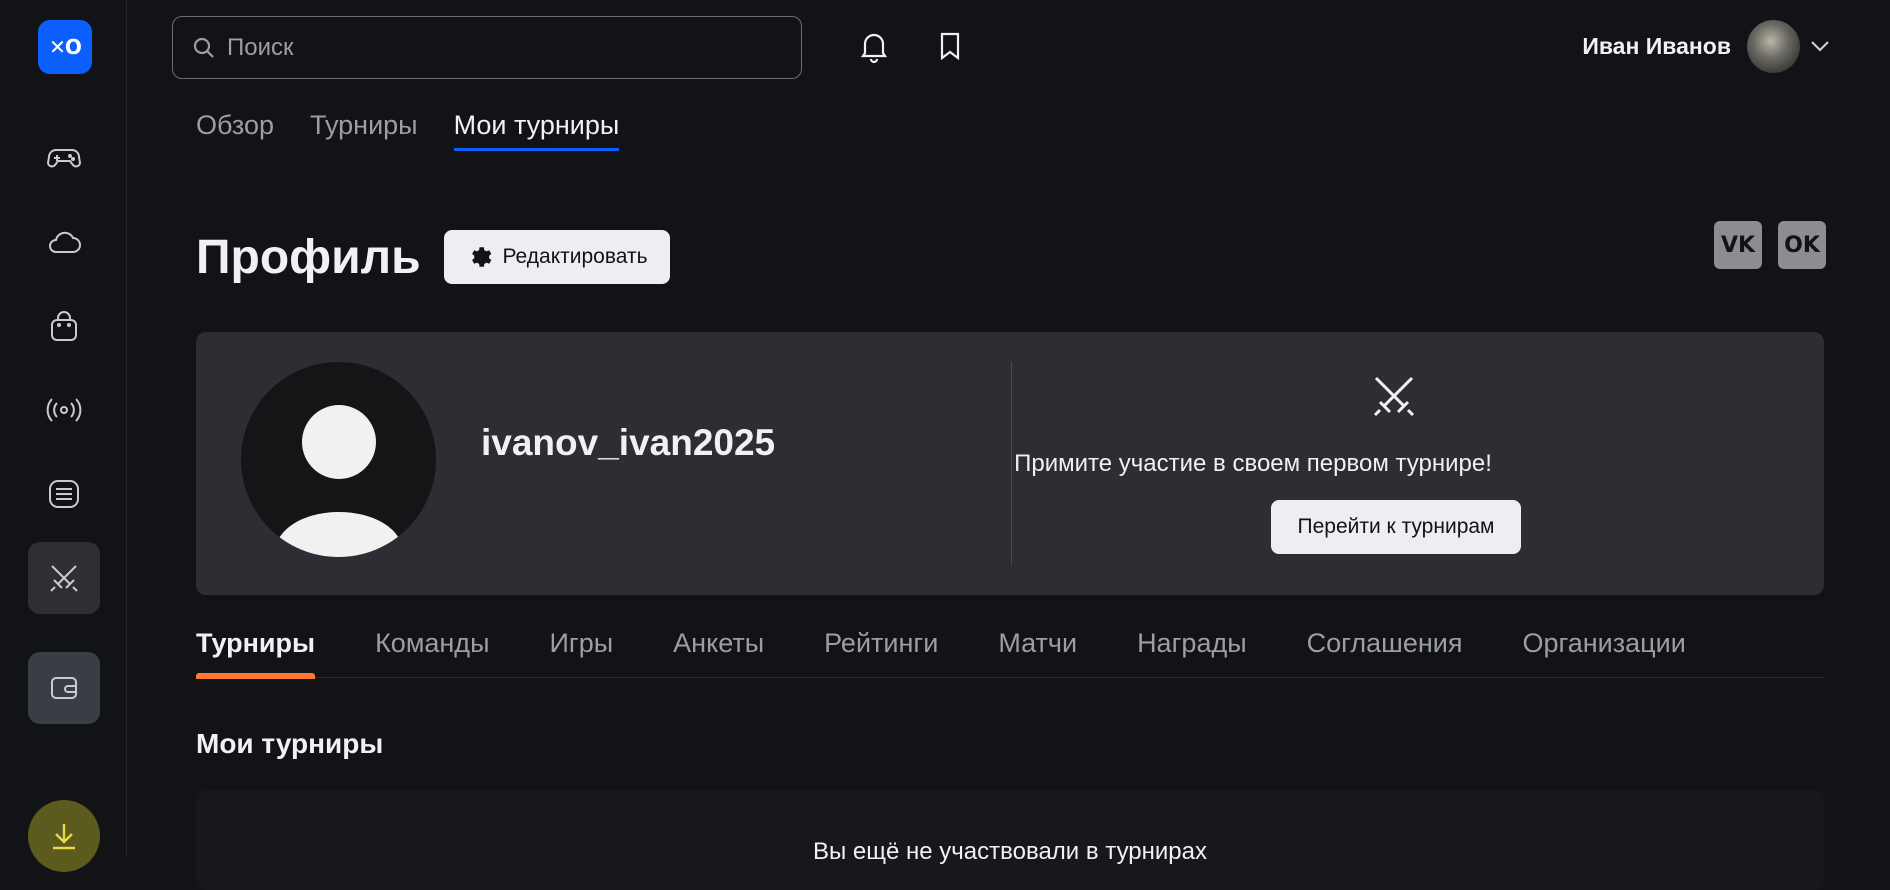  What do you see at coordinates (235, 130) in the screenshot?
I see `tab-overview: Обзор` at bounding box center [235, 130].